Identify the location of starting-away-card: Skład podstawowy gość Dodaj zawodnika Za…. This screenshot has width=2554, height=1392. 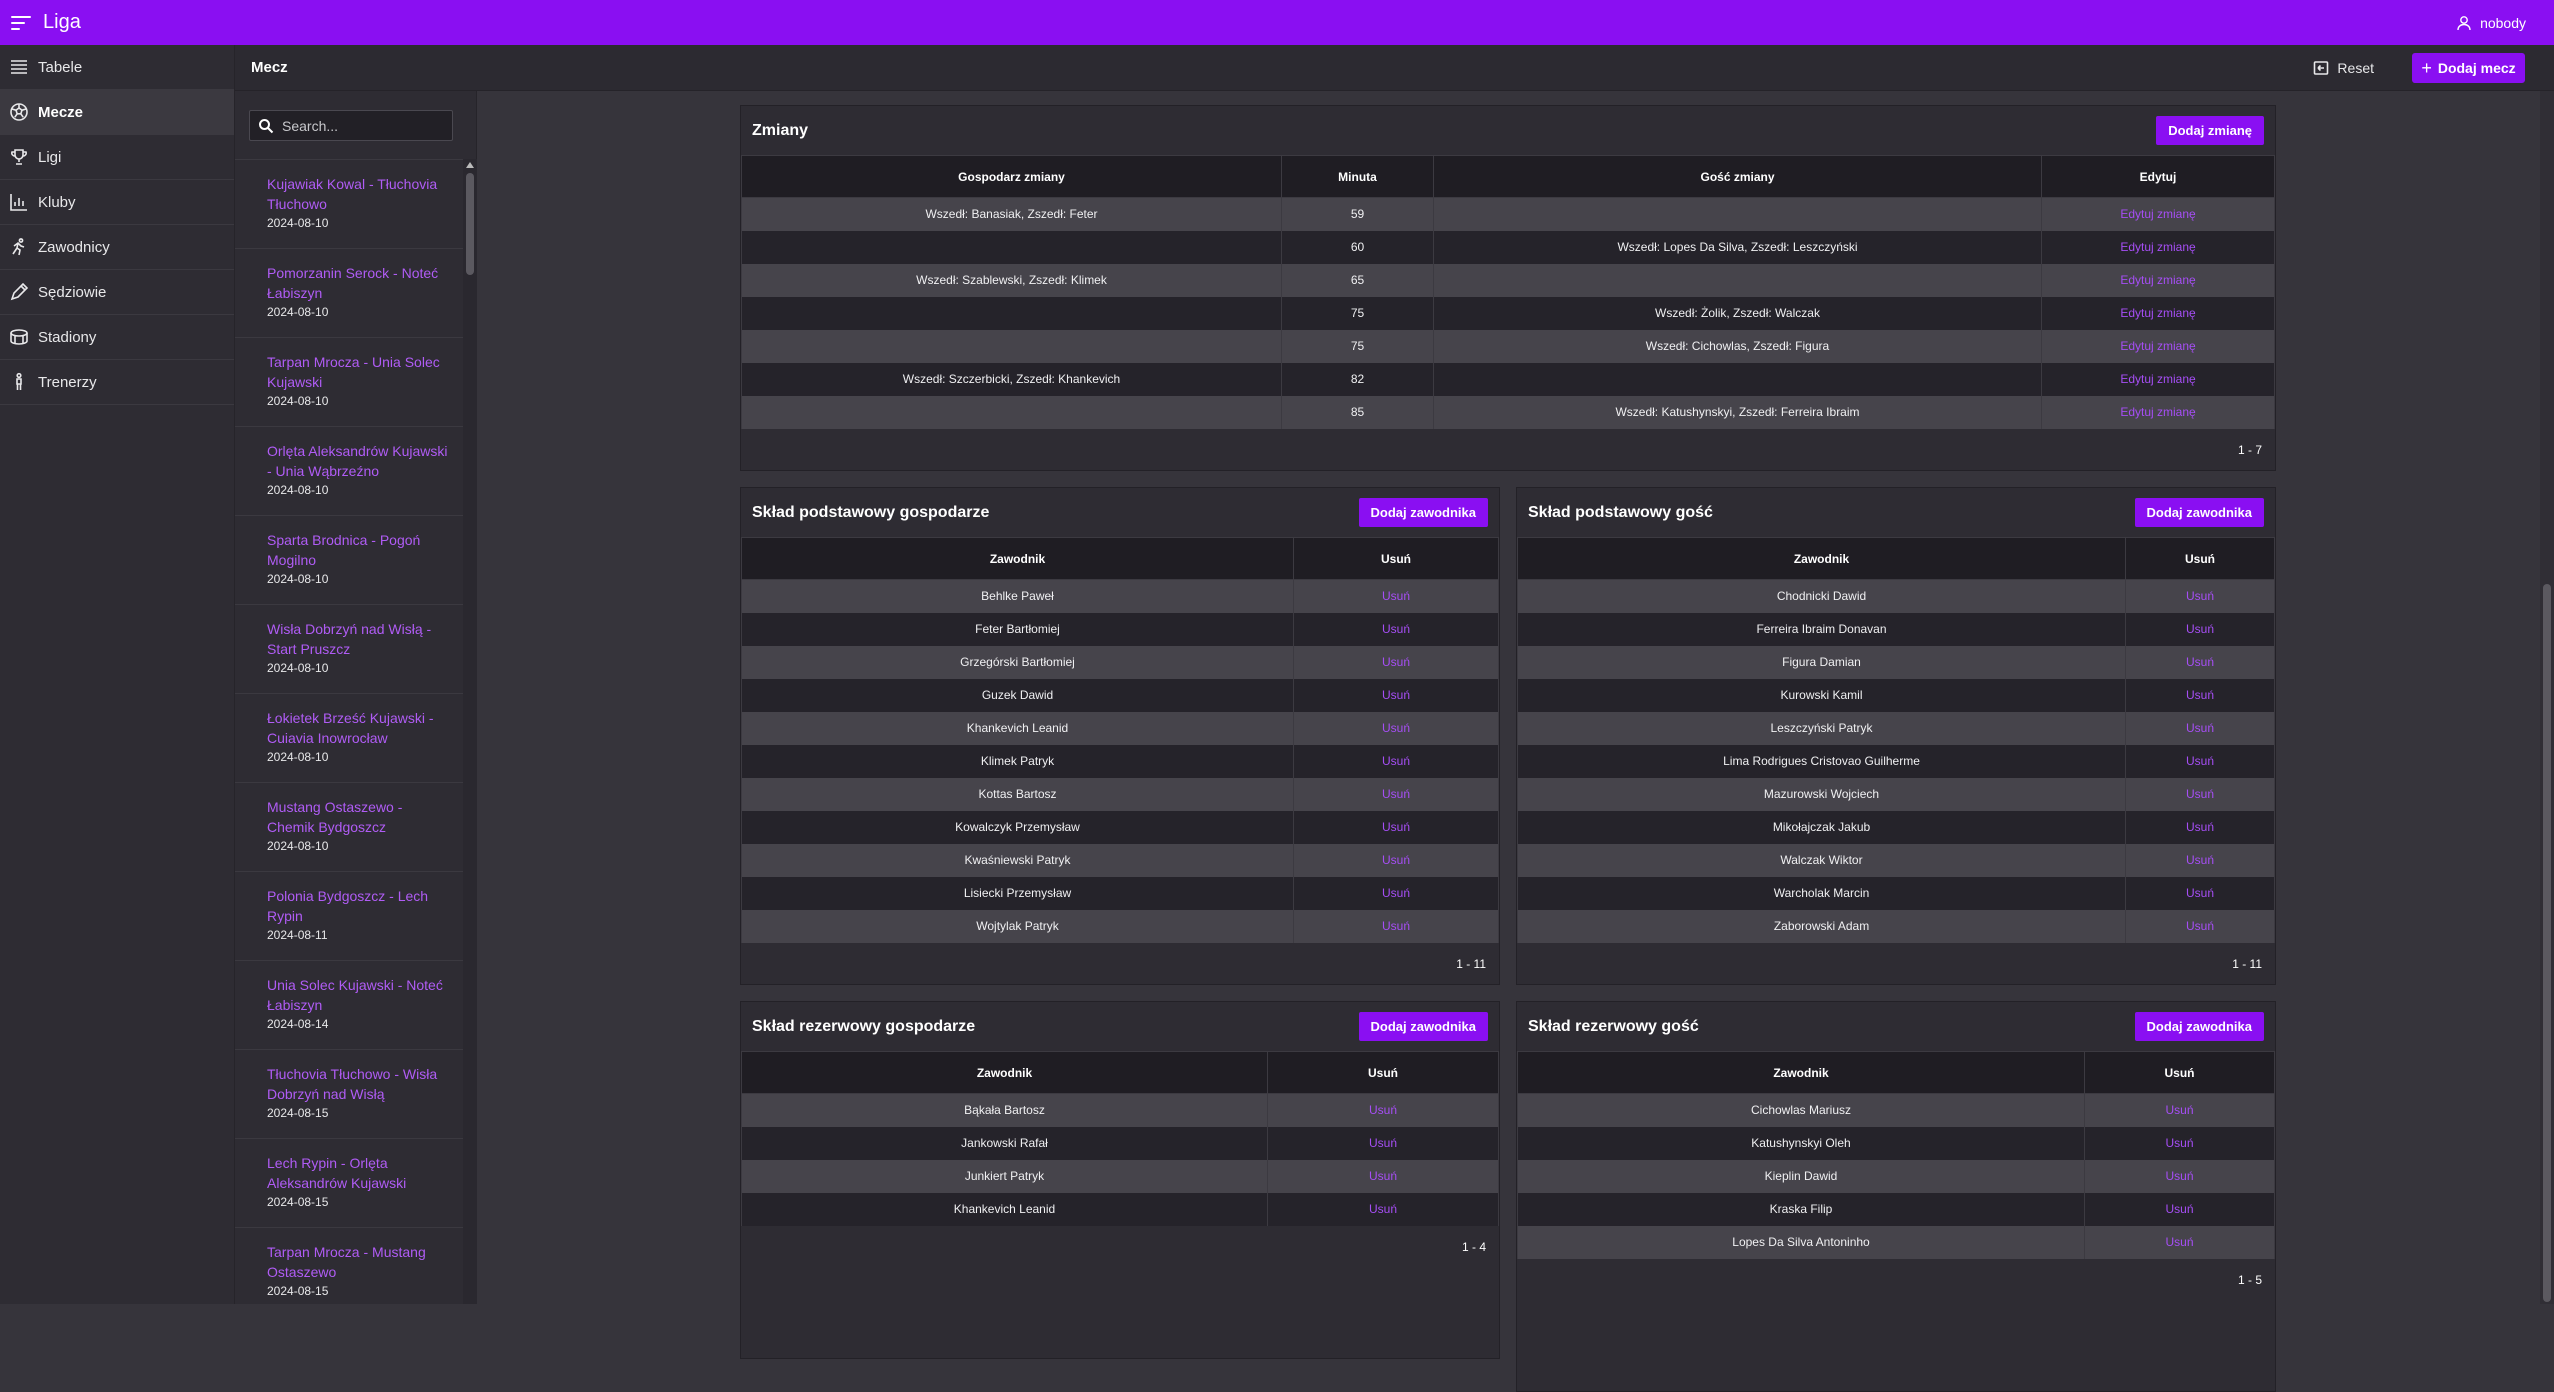
(1896, 736).